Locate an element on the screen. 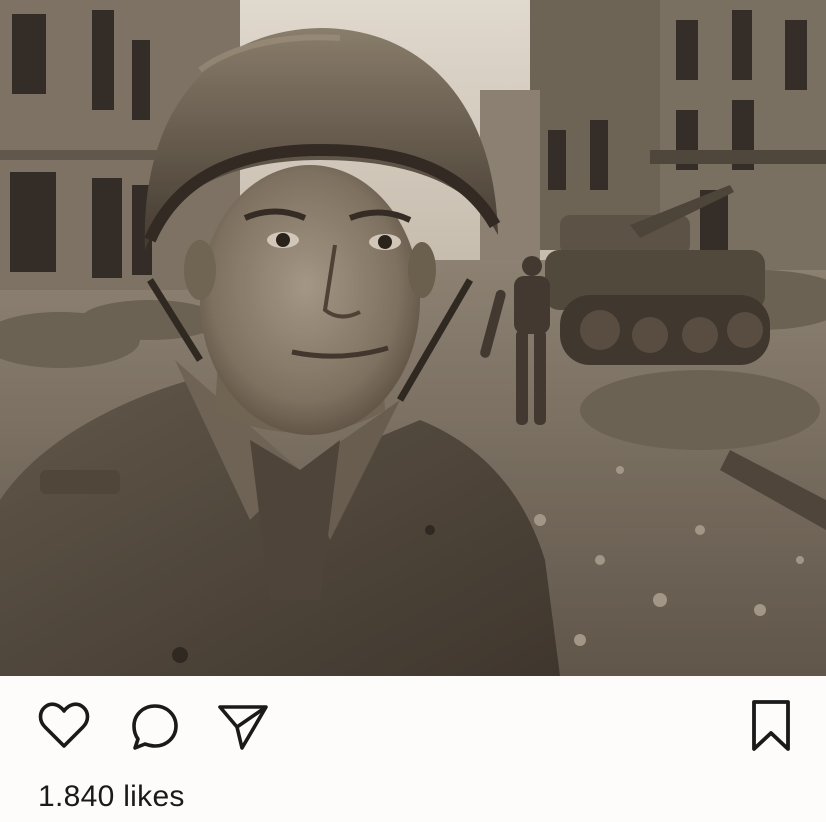 The image size is (826, 822). paper-plane-icon is located at coordinates (243, 727).